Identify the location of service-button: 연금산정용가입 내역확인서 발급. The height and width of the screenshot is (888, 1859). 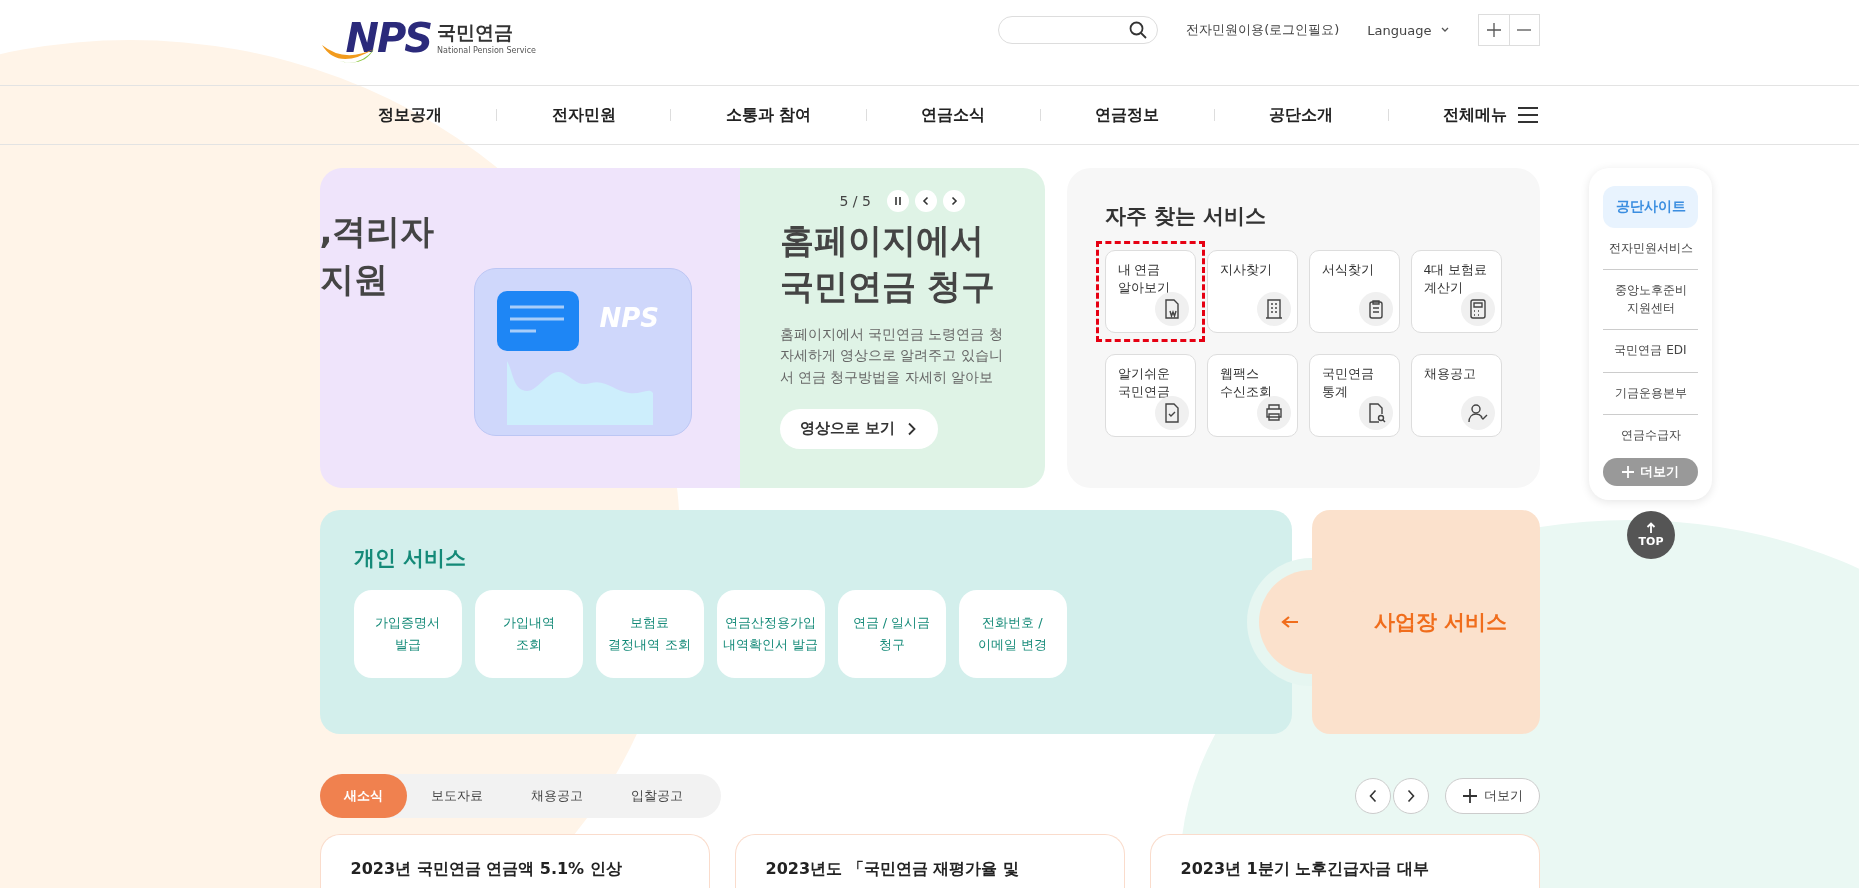
(770, 634).